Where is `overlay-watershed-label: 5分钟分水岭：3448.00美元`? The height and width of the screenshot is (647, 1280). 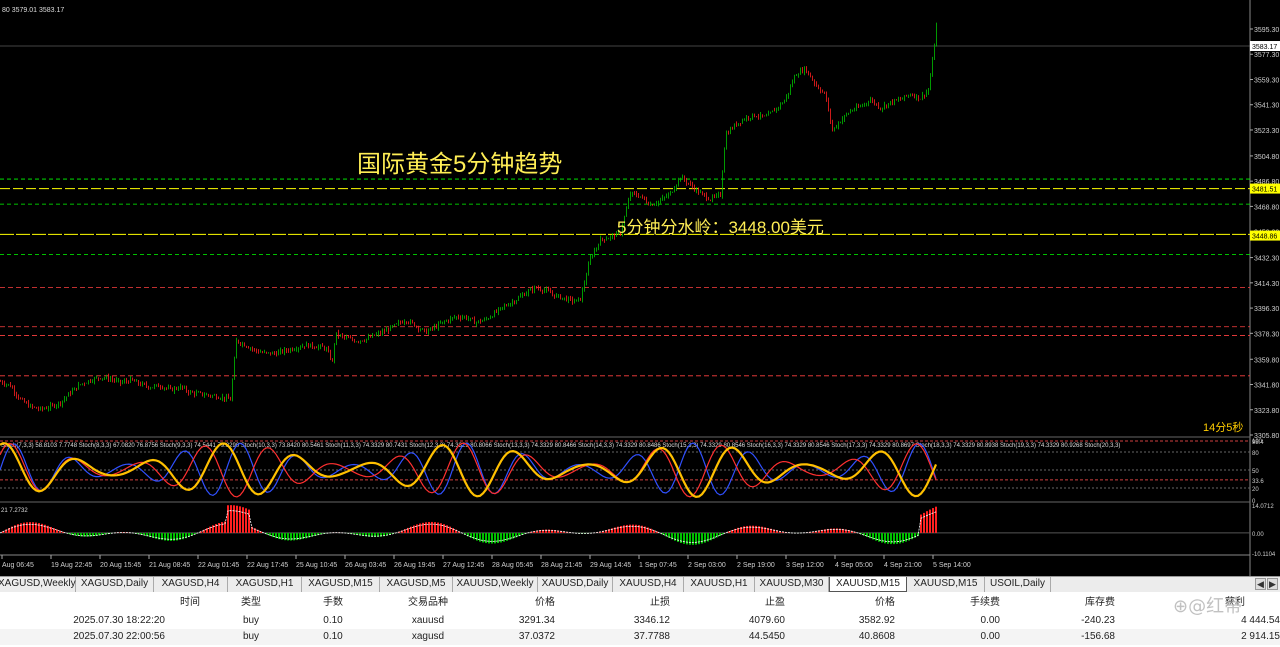 overlay-watershed-label: 5分钟分水岭：3448.00美元 is located at coordinates (720, 227).